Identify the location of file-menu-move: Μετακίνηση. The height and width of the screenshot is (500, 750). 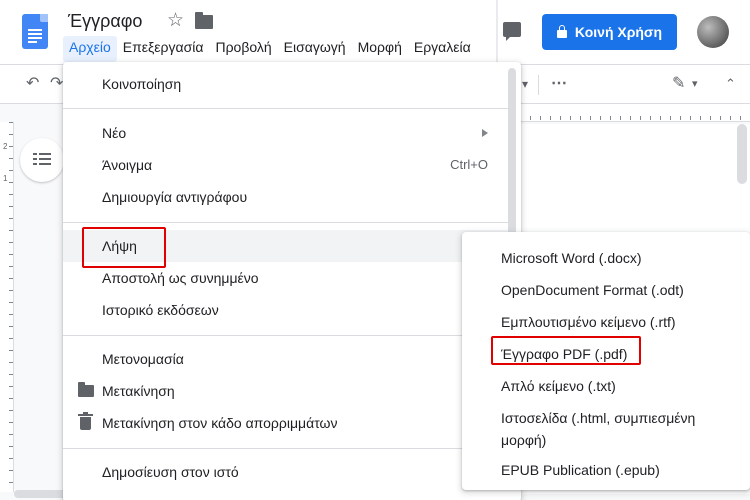
(285, 391).